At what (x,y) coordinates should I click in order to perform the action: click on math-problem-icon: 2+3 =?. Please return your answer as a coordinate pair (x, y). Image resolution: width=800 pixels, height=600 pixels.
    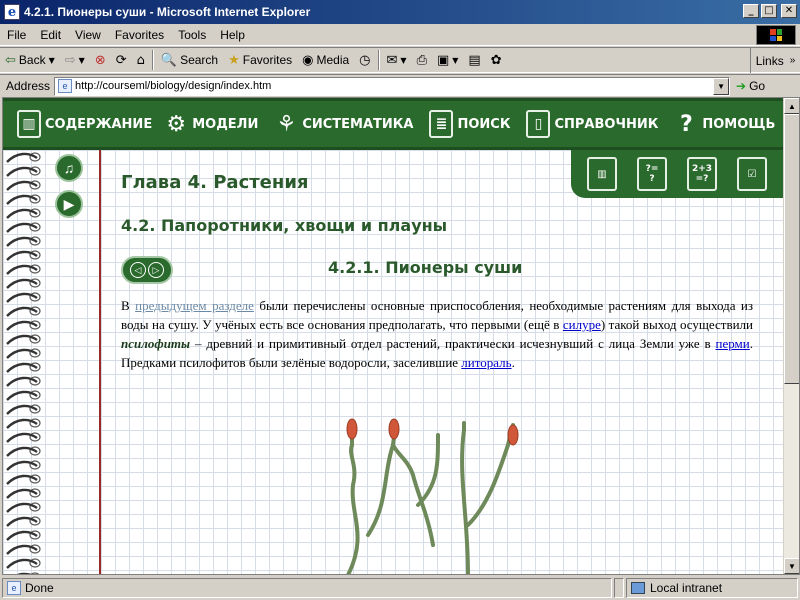
    Looking at the image, I should click on (702, 174).